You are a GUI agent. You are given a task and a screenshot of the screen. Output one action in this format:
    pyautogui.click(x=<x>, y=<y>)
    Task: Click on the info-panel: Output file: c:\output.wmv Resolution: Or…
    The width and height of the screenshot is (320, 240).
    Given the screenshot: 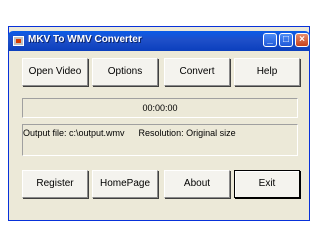 What is the action you would take?
    pyautogui.click(x=160, y=140)
    